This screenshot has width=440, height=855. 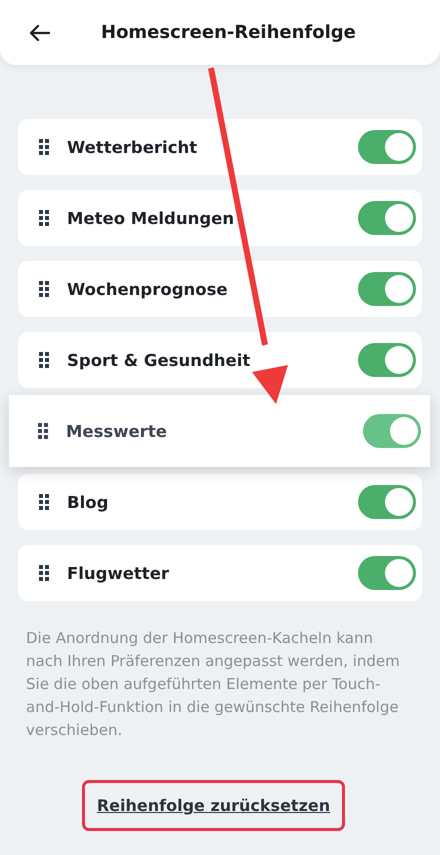 I want to click on tile-label: Wochenprognose, so click(x=148, y=289).